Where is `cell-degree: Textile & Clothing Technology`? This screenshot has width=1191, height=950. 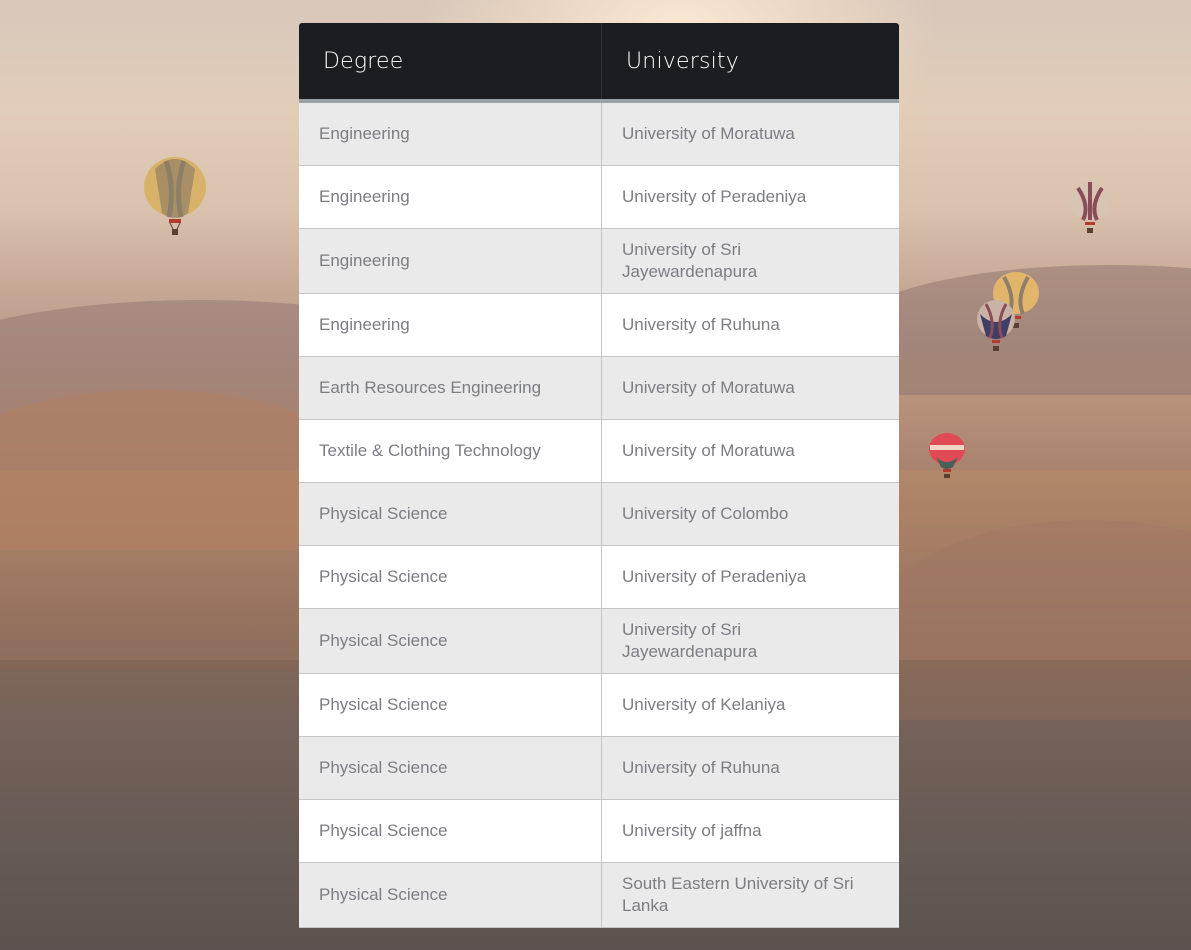
cell-degree: Textile & Clothing Technology is located at coordinates (450, 451).